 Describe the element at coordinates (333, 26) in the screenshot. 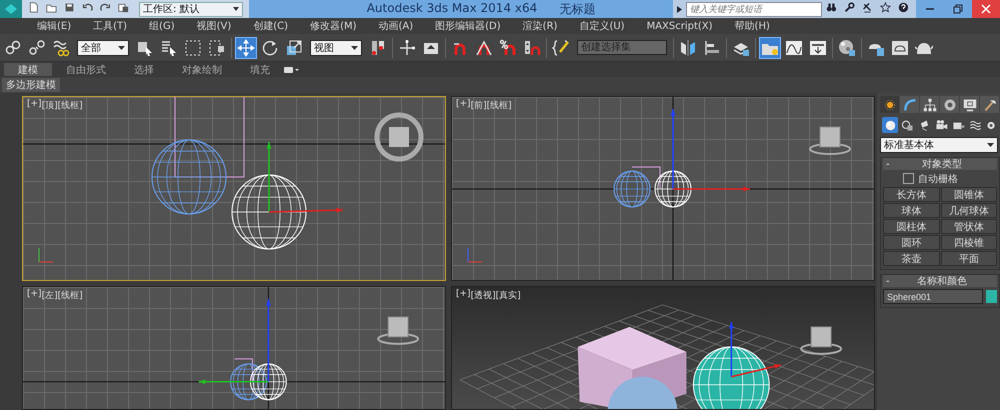

I see `menu-item: 修改器(M)` at that location.